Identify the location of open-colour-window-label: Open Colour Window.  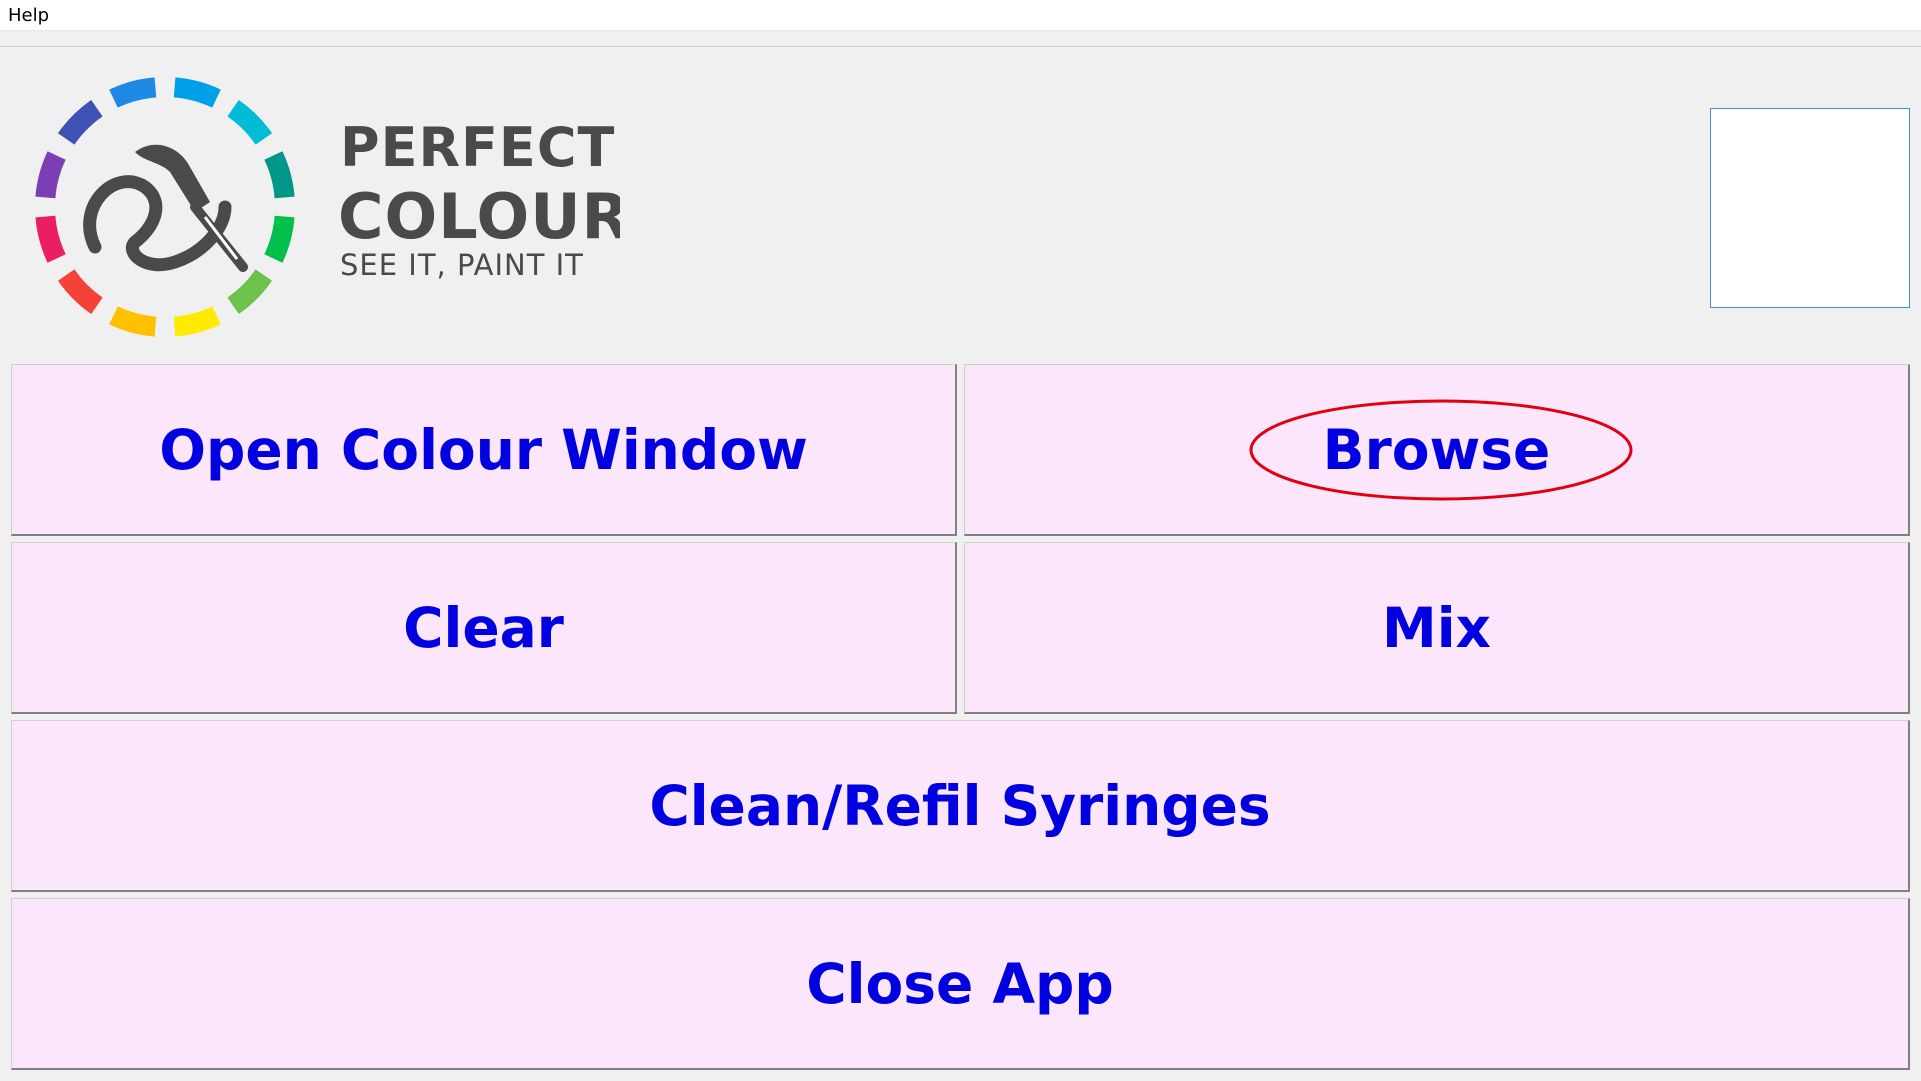
(483, 449).